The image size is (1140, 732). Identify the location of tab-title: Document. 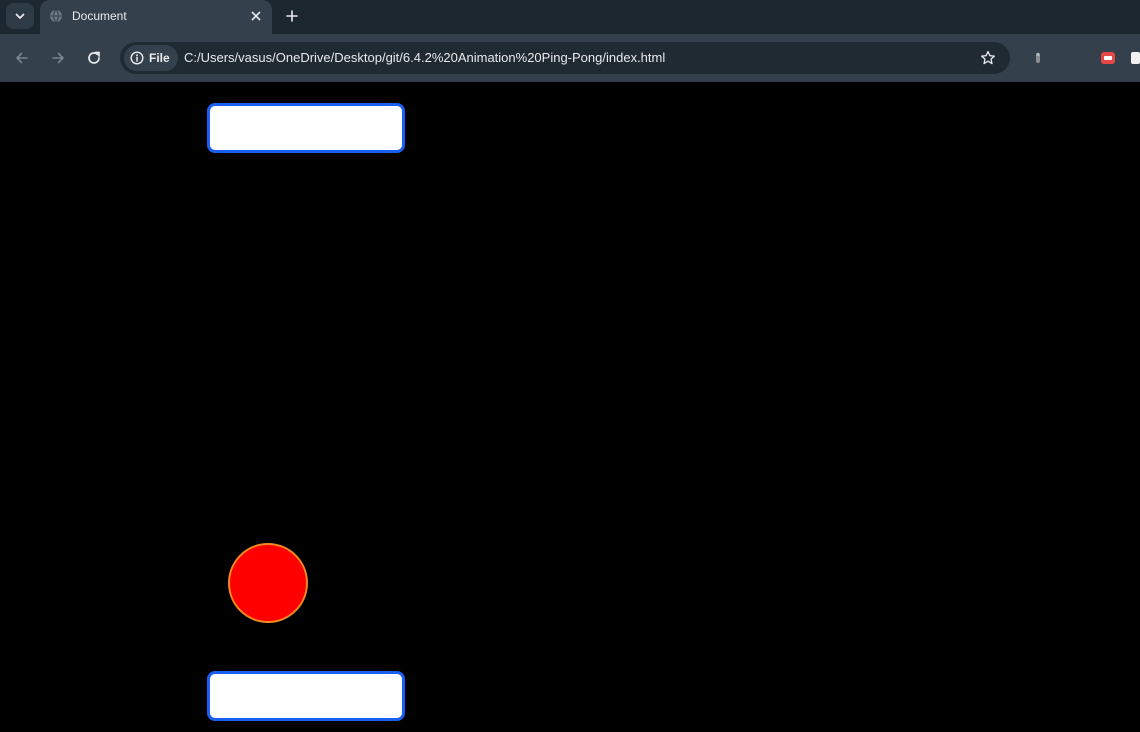
(99, 16).